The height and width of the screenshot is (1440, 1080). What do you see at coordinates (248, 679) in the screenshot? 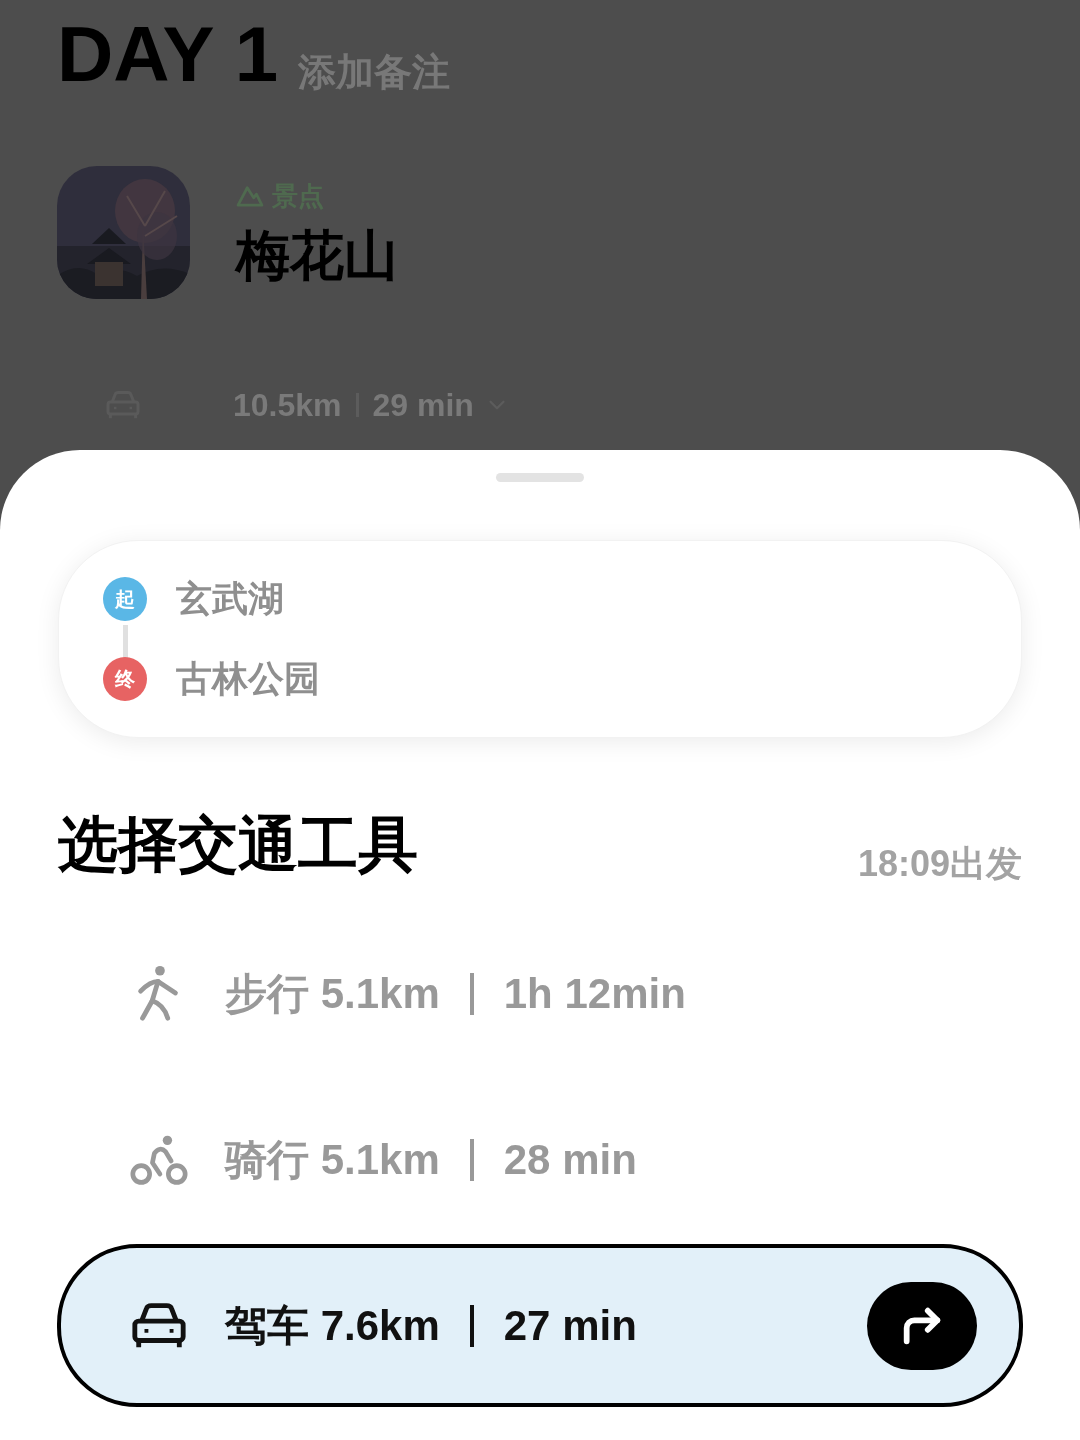
I see `end-location: 古林公园` at bounding box center [248, 679].